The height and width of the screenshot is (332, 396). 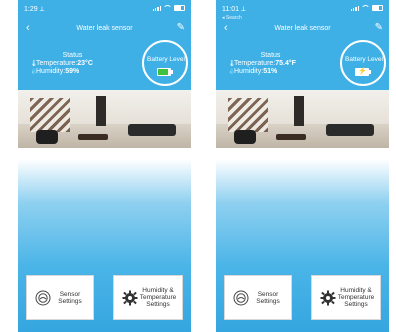 I want to click on humidity-row: 💧Humidity:59%, so click(x=77, y=72).